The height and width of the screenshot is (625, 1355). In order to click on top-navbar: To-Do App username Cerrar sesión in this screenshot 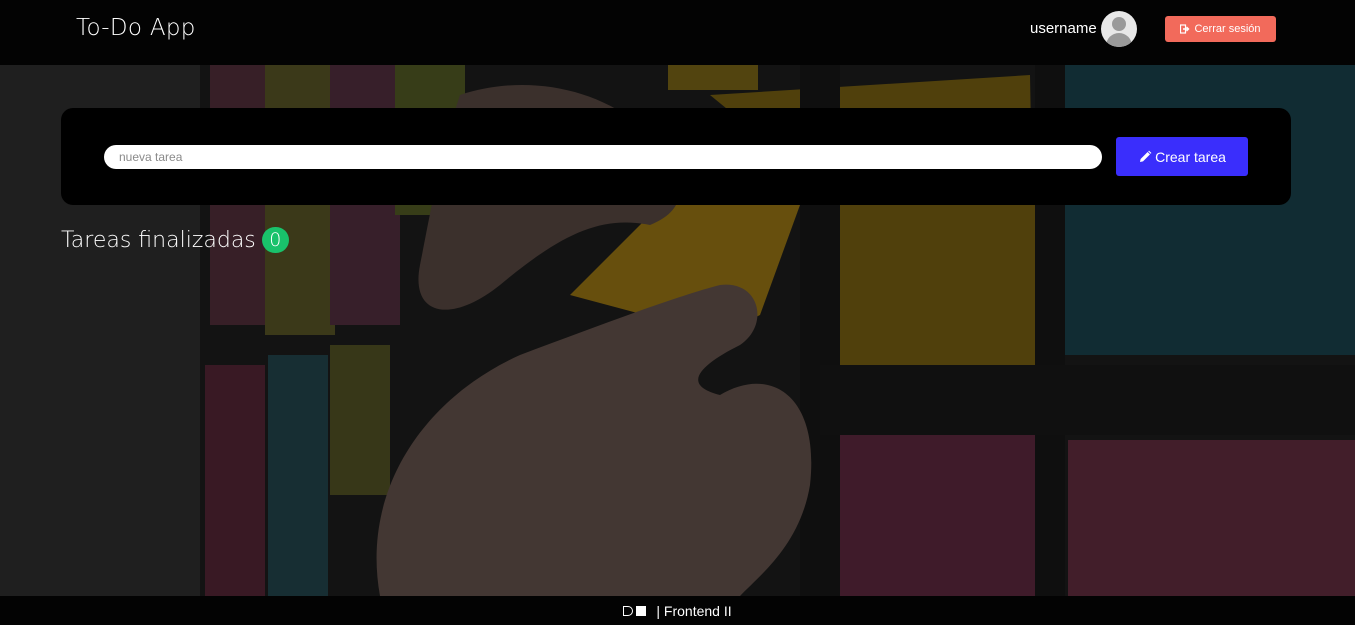, I will do `click(677, 32)`.